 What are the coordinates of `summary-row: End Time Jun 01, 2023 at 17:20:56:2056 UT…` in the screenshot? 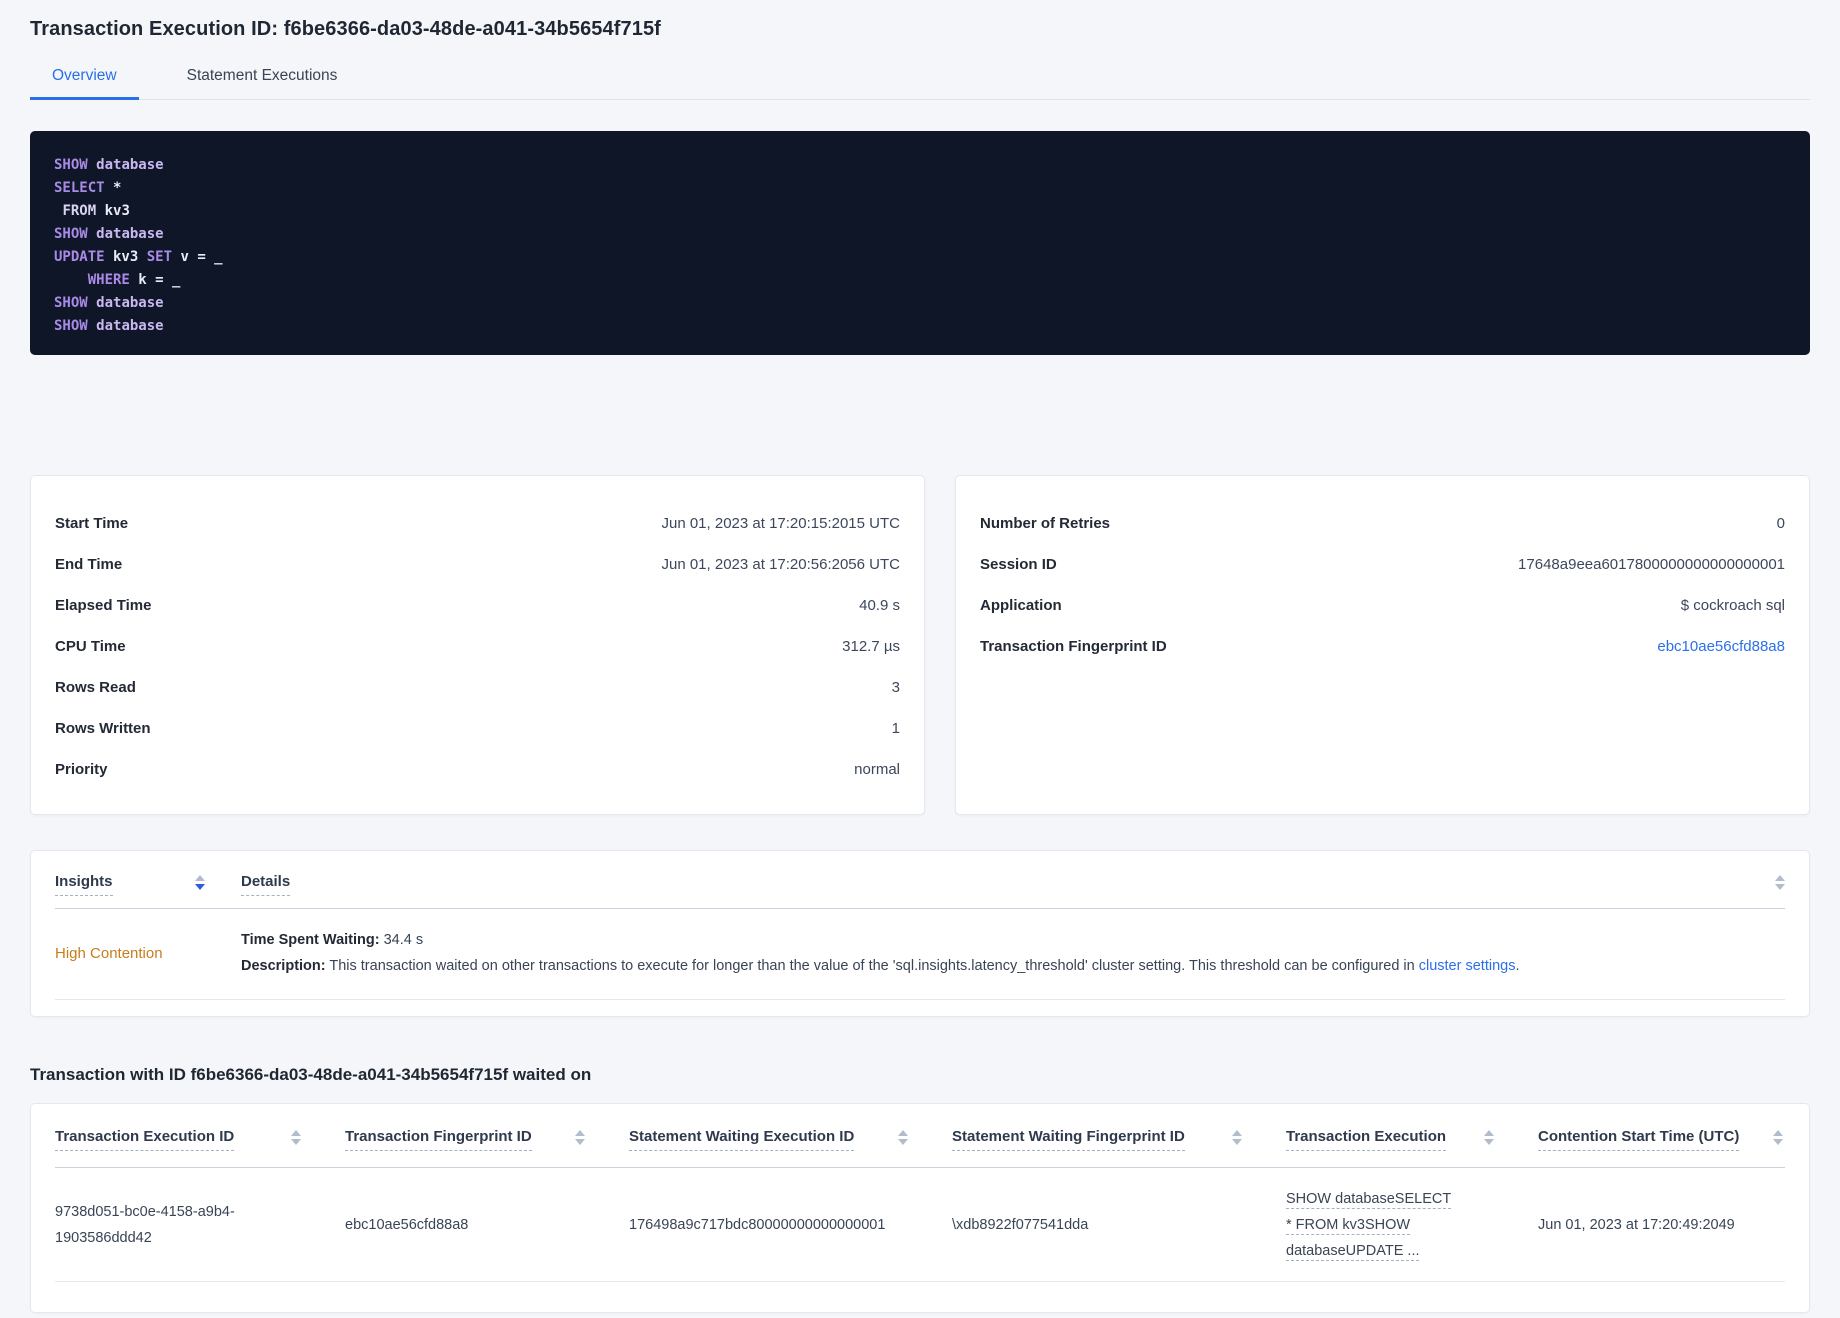 It's located at (477, 564).